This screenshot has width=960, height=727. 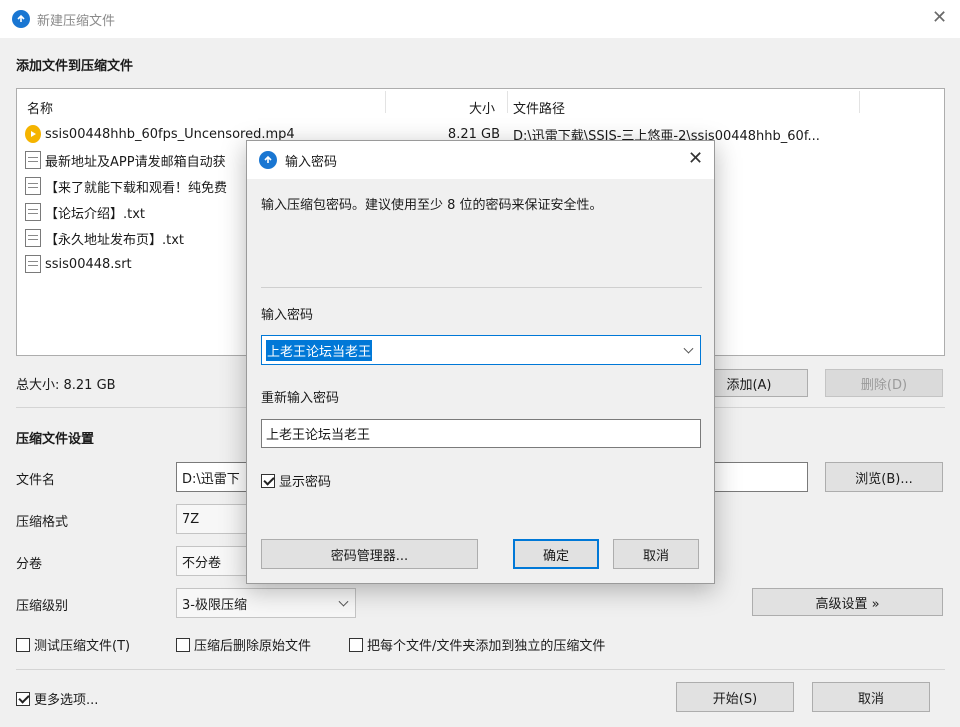 I want to click on confirm-password-label: 重新输入密码, so click(x=300, y=398).